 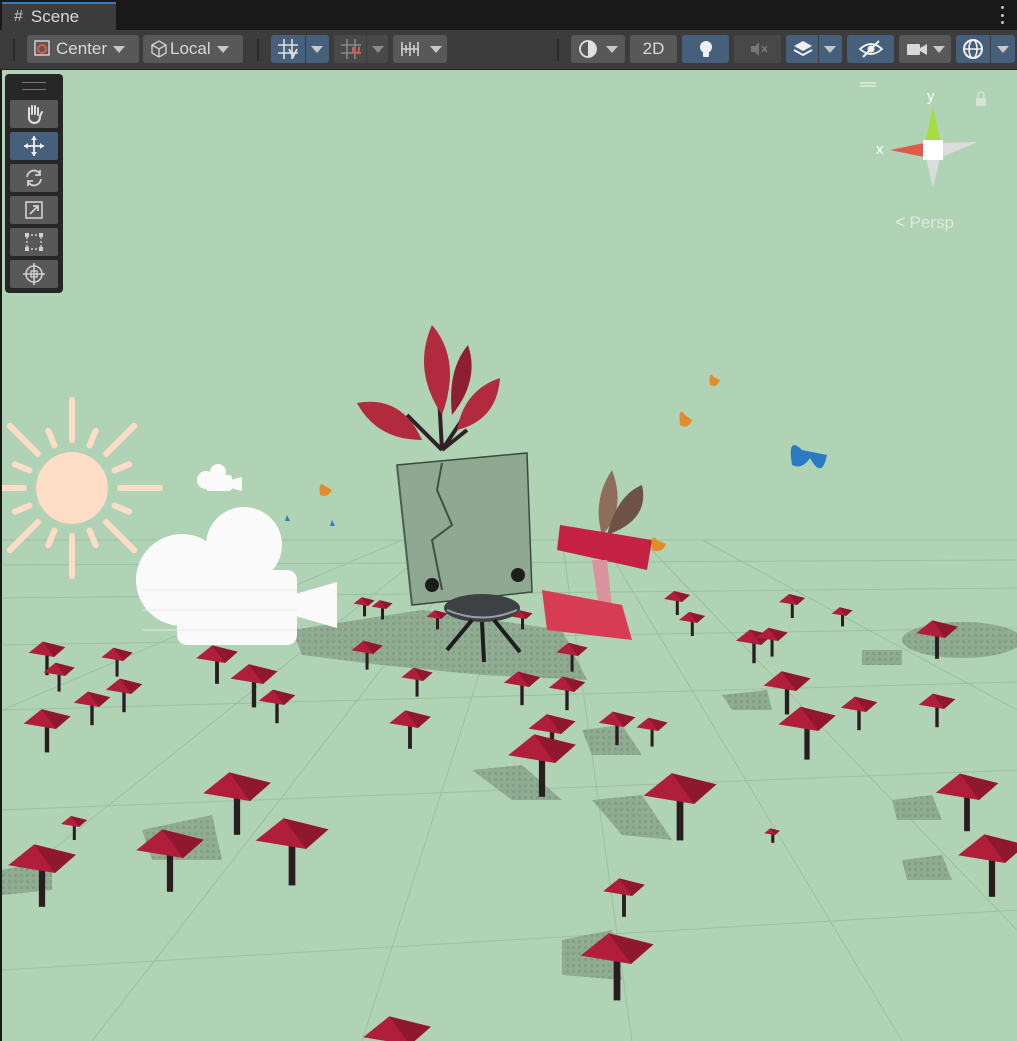 I want to click on move-tool-button, so click(x=34, y=146).